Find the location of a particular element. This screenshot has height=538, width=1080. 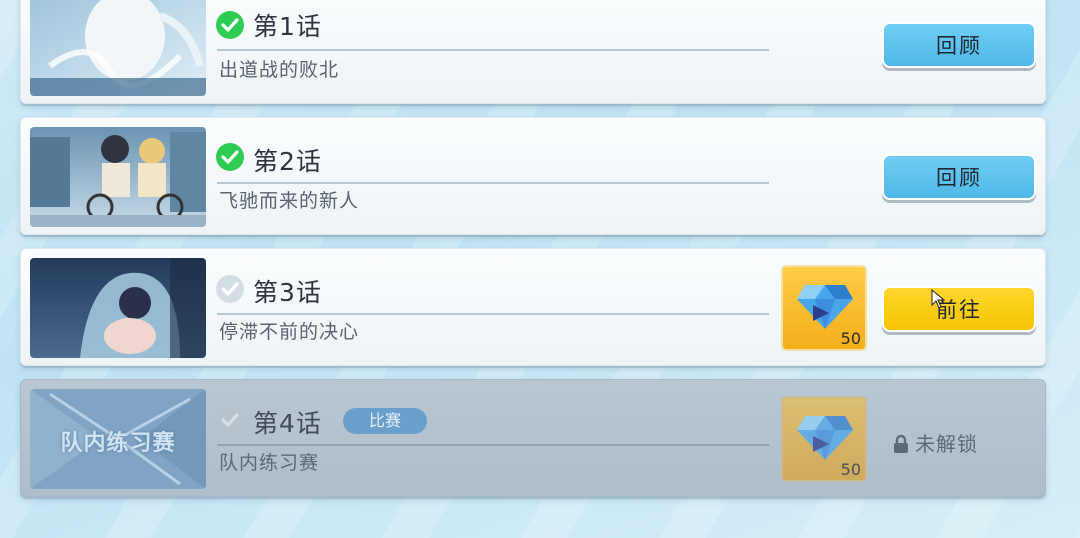

episode-title: 第4话 is located at coordinates (287, 423).